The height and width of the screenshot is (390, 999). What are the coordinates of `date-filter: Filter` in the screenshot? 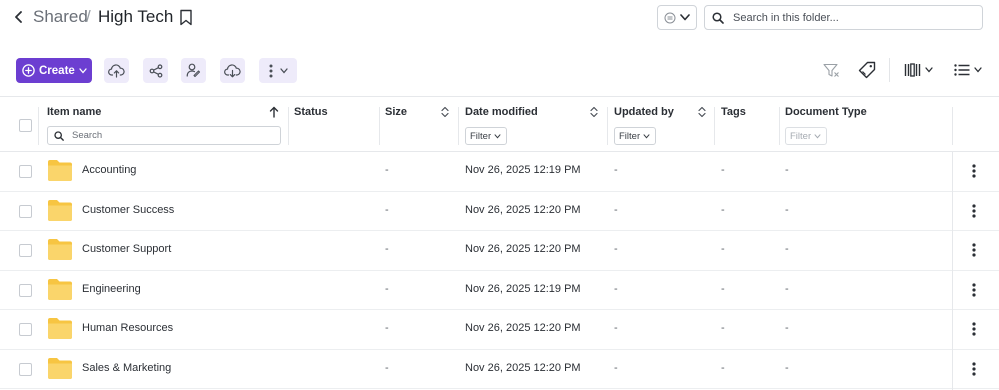 It's located at (486, 136).